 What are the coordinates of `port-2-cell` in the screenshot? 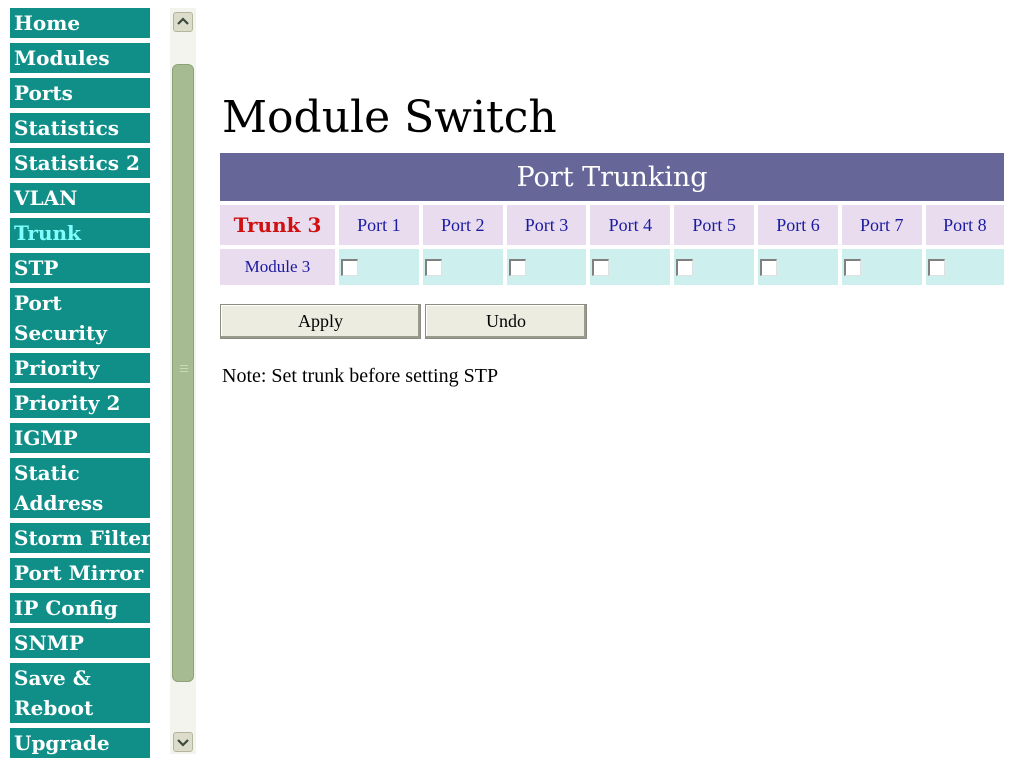 It's located at (461, 267).